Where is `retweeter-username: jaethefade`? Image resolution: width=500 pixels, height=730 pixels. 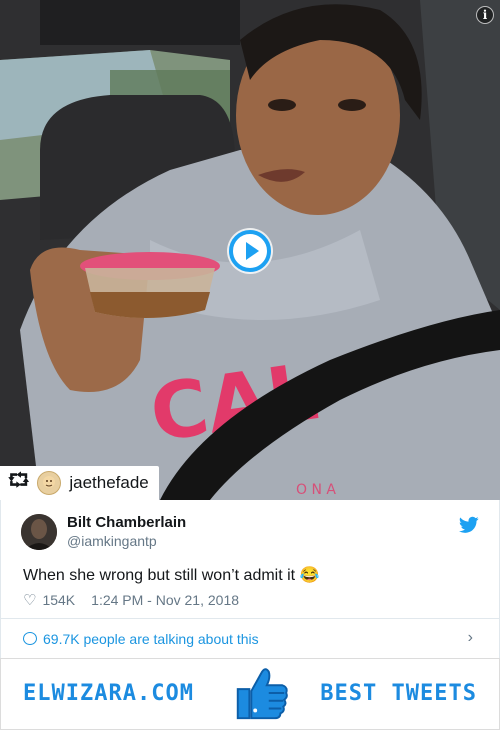
retweeter-username: jaethefade is located at coordinates (109, 482).